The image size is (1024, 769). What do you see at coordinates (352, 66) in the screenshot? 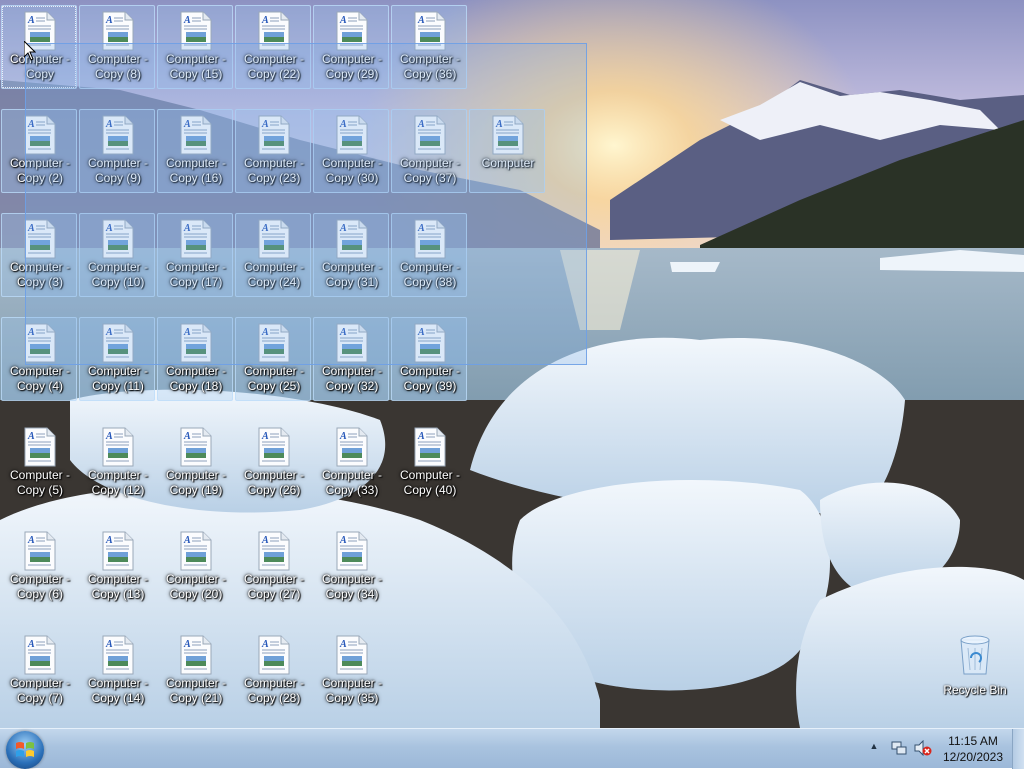
I see `desktop-icon-label: Computer - Copy (29)` at bounding box center [352, 66].